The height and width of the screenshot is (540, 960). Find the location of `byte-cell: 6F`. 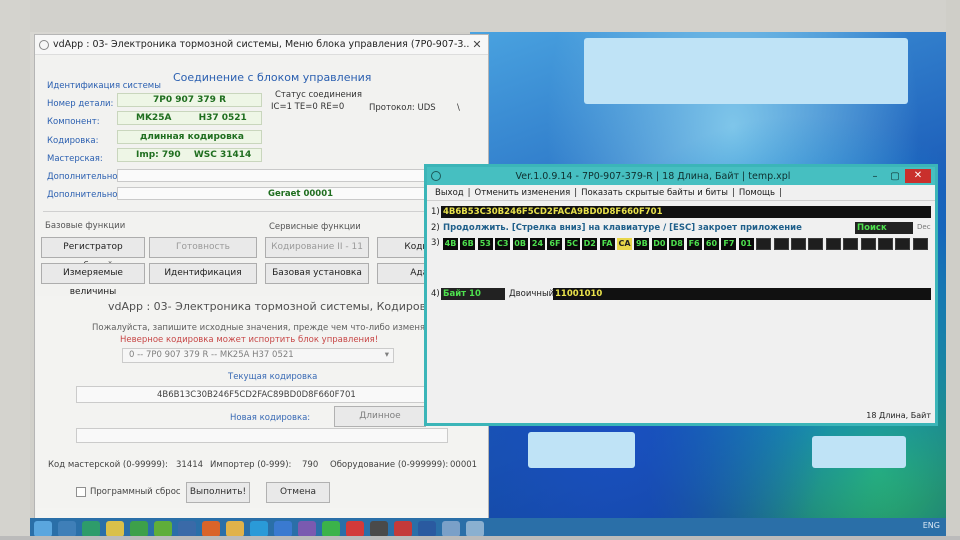

byte-cell: 6F is located at coordinates (555, 244).